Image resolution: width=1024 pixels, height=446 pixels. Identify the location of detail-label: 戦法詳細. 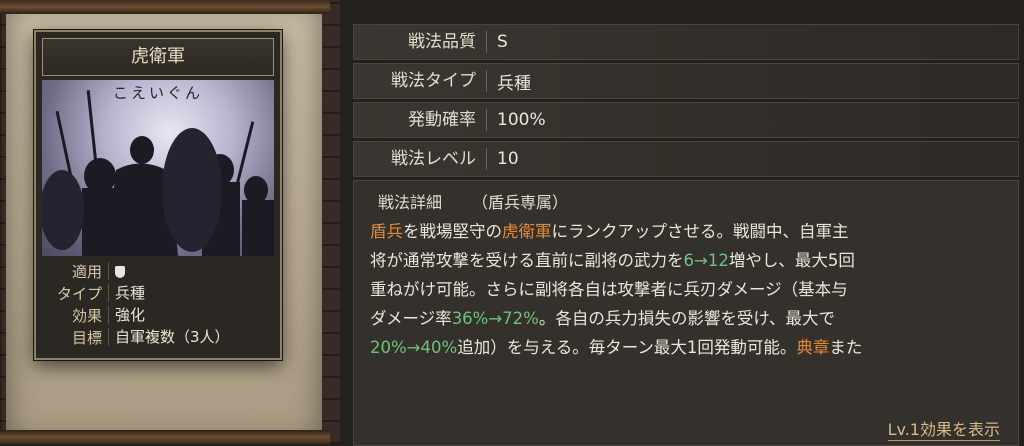
(410, 202).